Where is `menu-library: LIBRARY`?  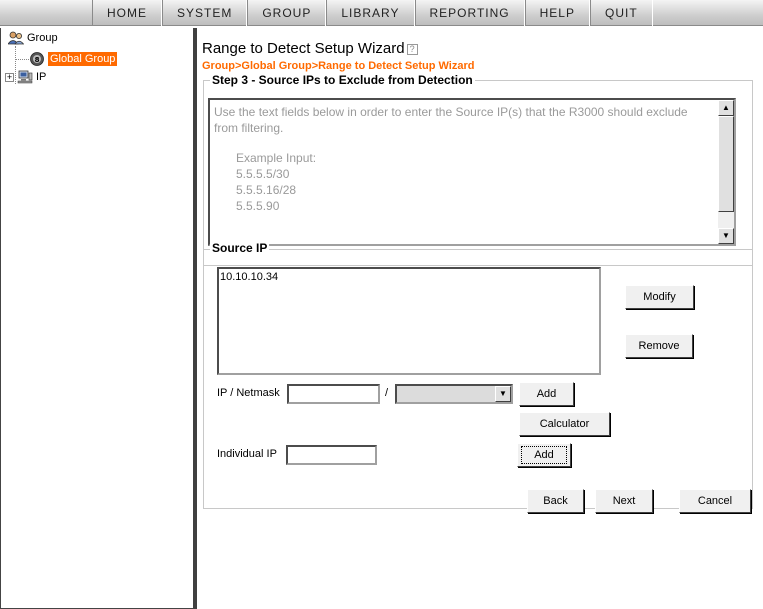
menu-library: LIBRARY is located at coordinates (370, 13).